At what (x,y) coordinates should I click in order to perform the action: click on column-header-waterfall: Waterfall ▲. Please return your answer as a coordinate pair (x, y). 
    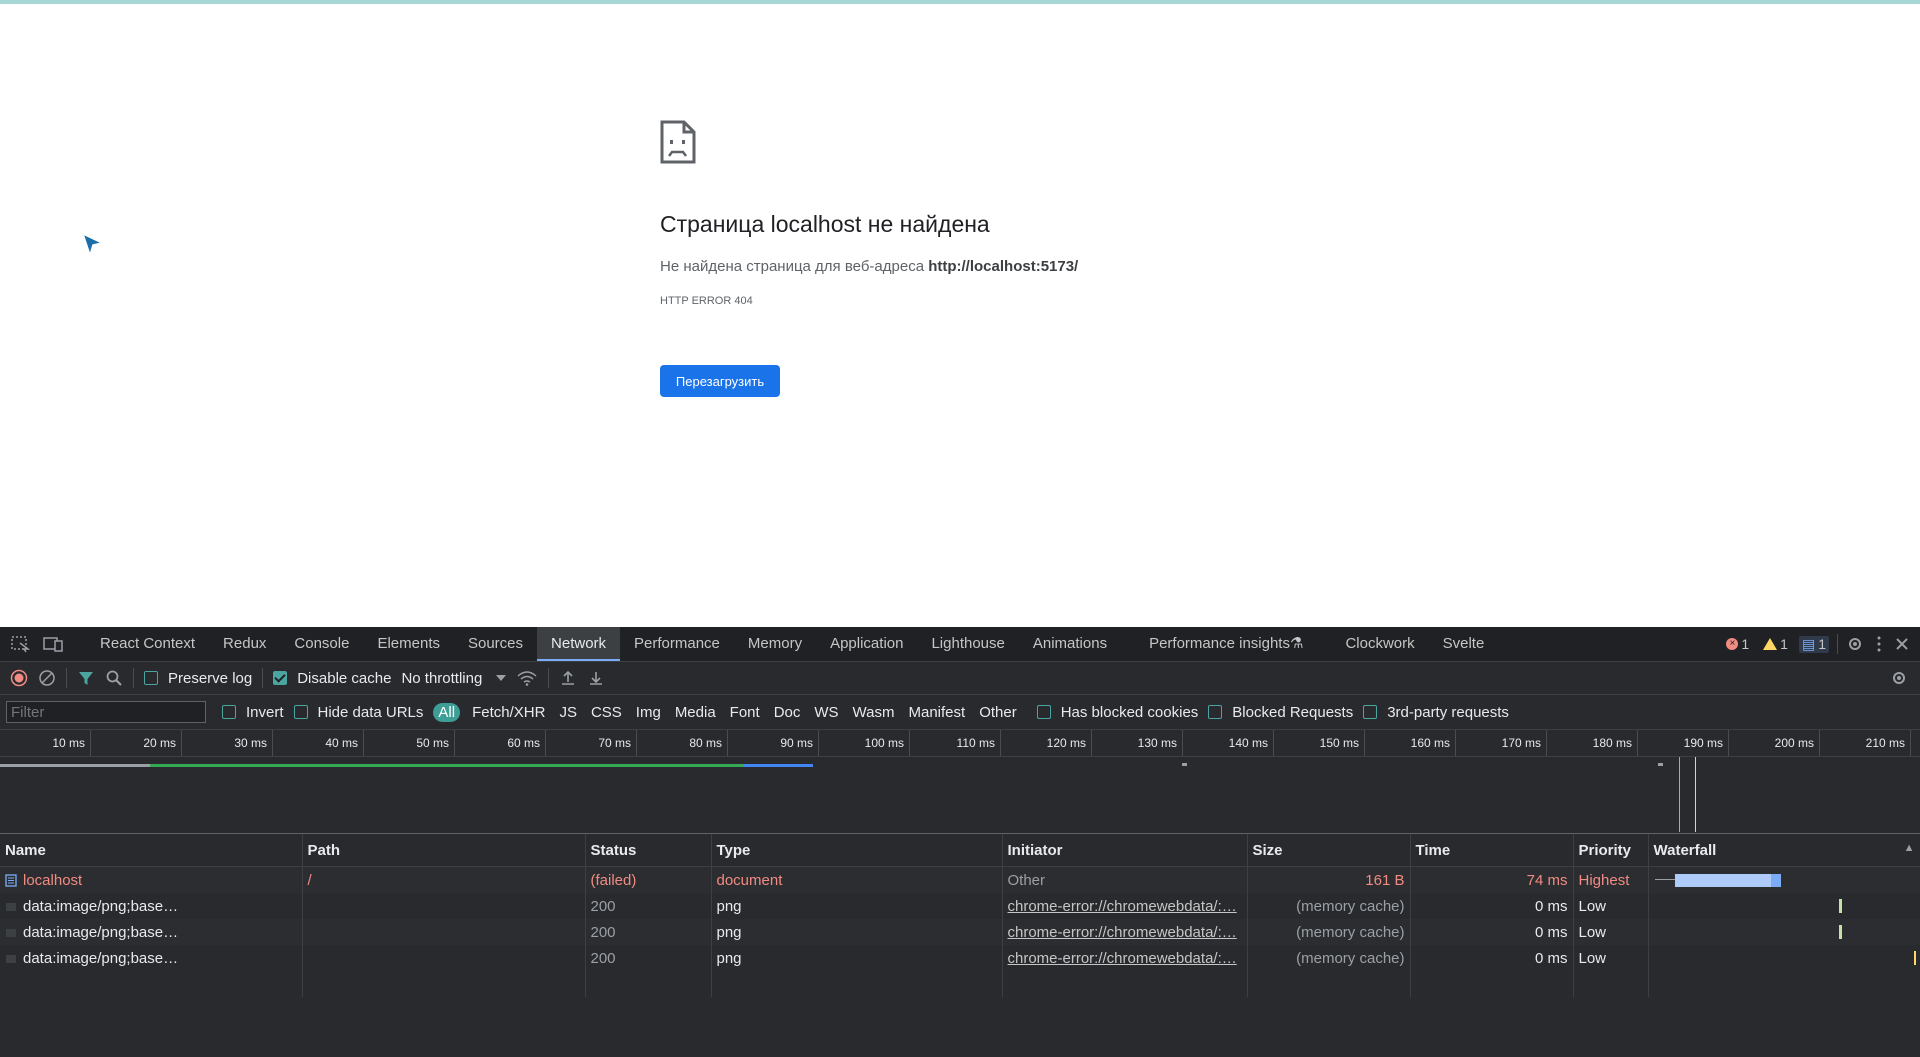
    Looking at the image, I should click on (1784, 850).